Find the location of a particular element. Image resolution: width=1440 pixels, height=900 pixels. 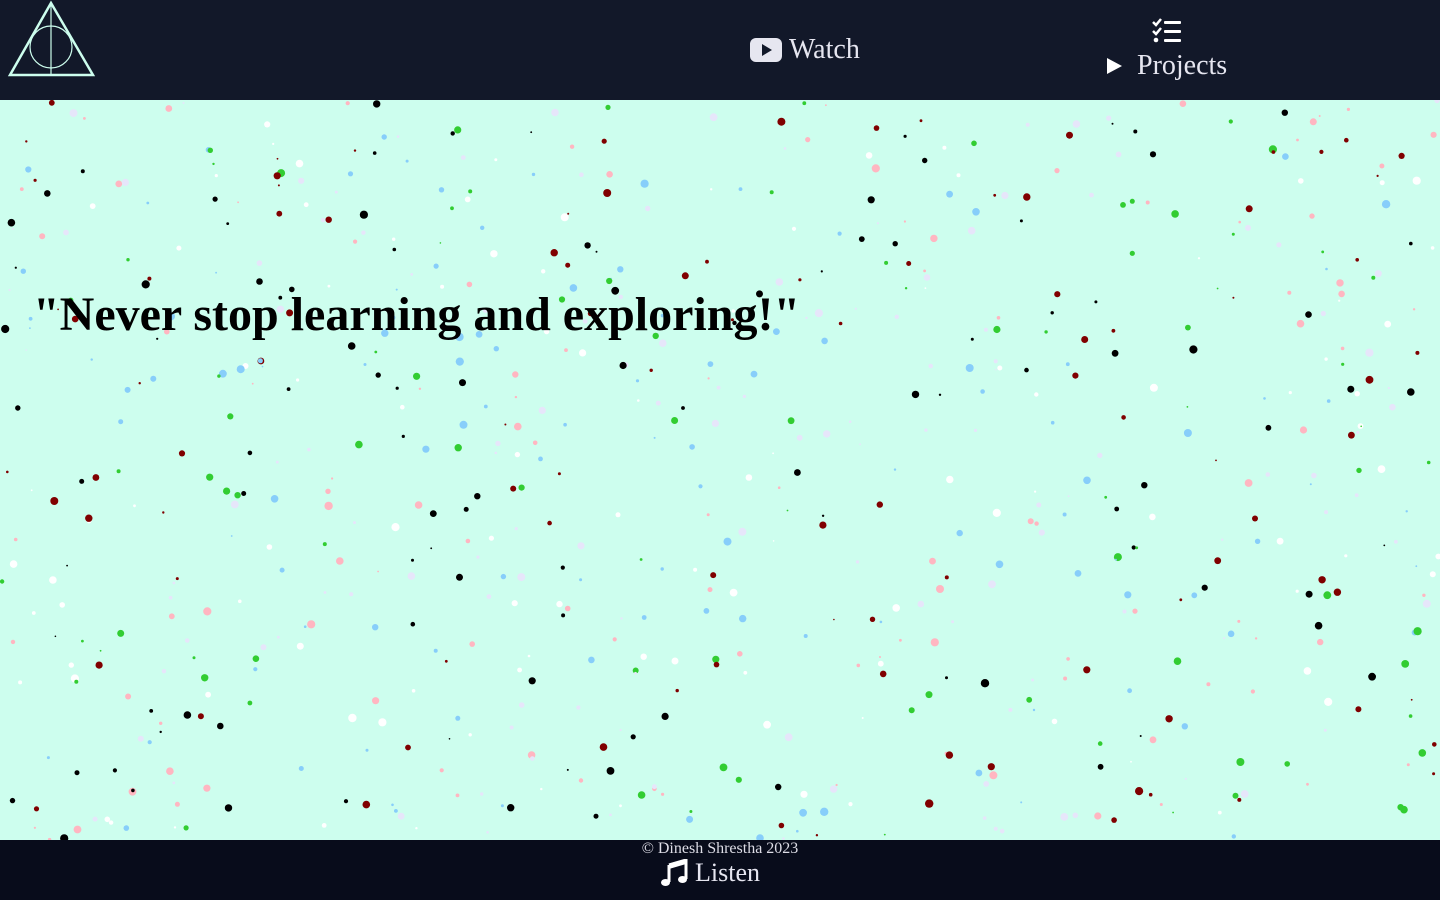

top-navbar: Watch Projects is located at coordinates (720, 50).